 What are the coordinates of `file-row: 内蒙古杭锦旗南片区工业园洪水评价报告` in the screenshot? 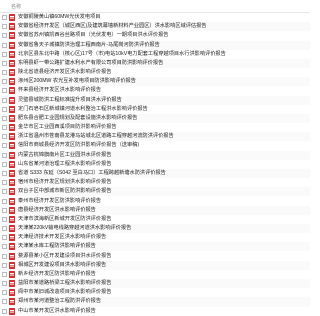 It's located at (155, 155).